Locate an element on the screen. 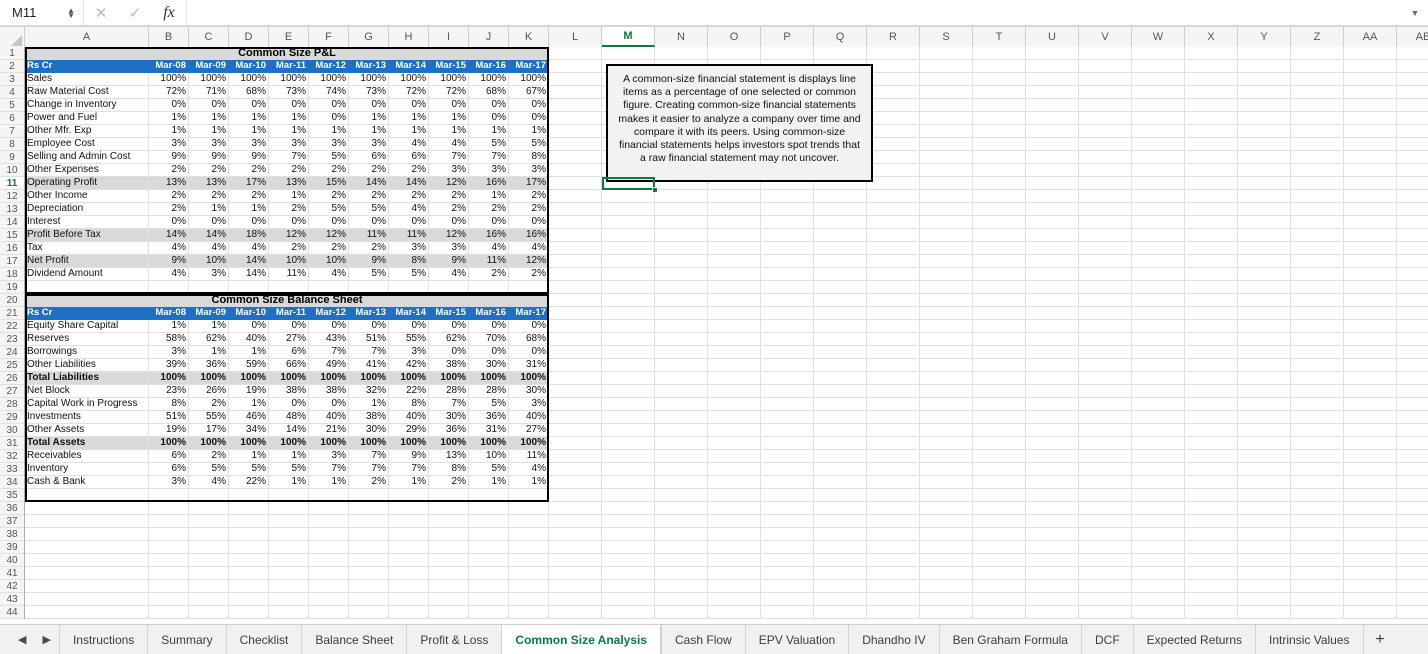 The width and height of the screenshot is (1428, 654). grid-cell-Z43 is located at coordinates (1317, 599).